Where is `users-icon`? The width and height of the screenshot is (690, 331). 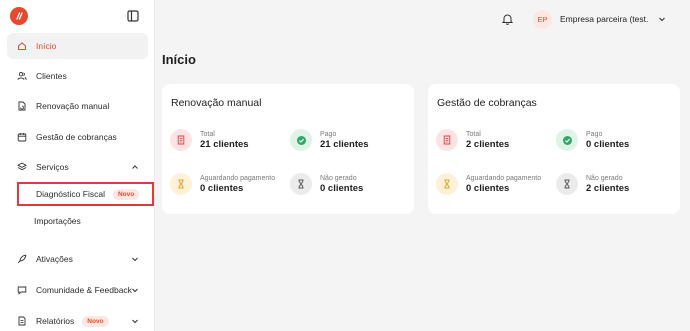
users-icon is located at coordinates (22, 76).